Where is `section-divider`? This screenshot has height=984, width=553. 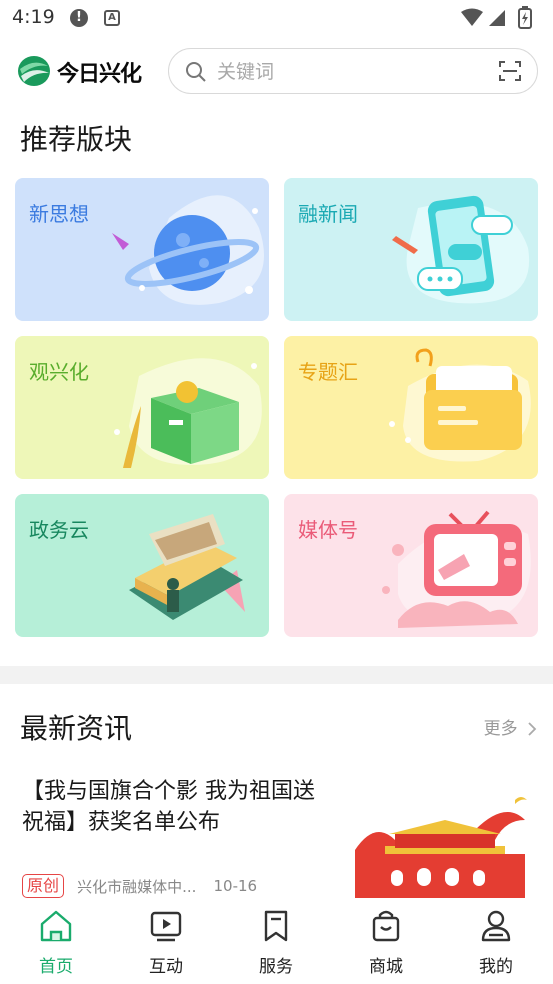 section-divider is located at coordinates (276, 675).